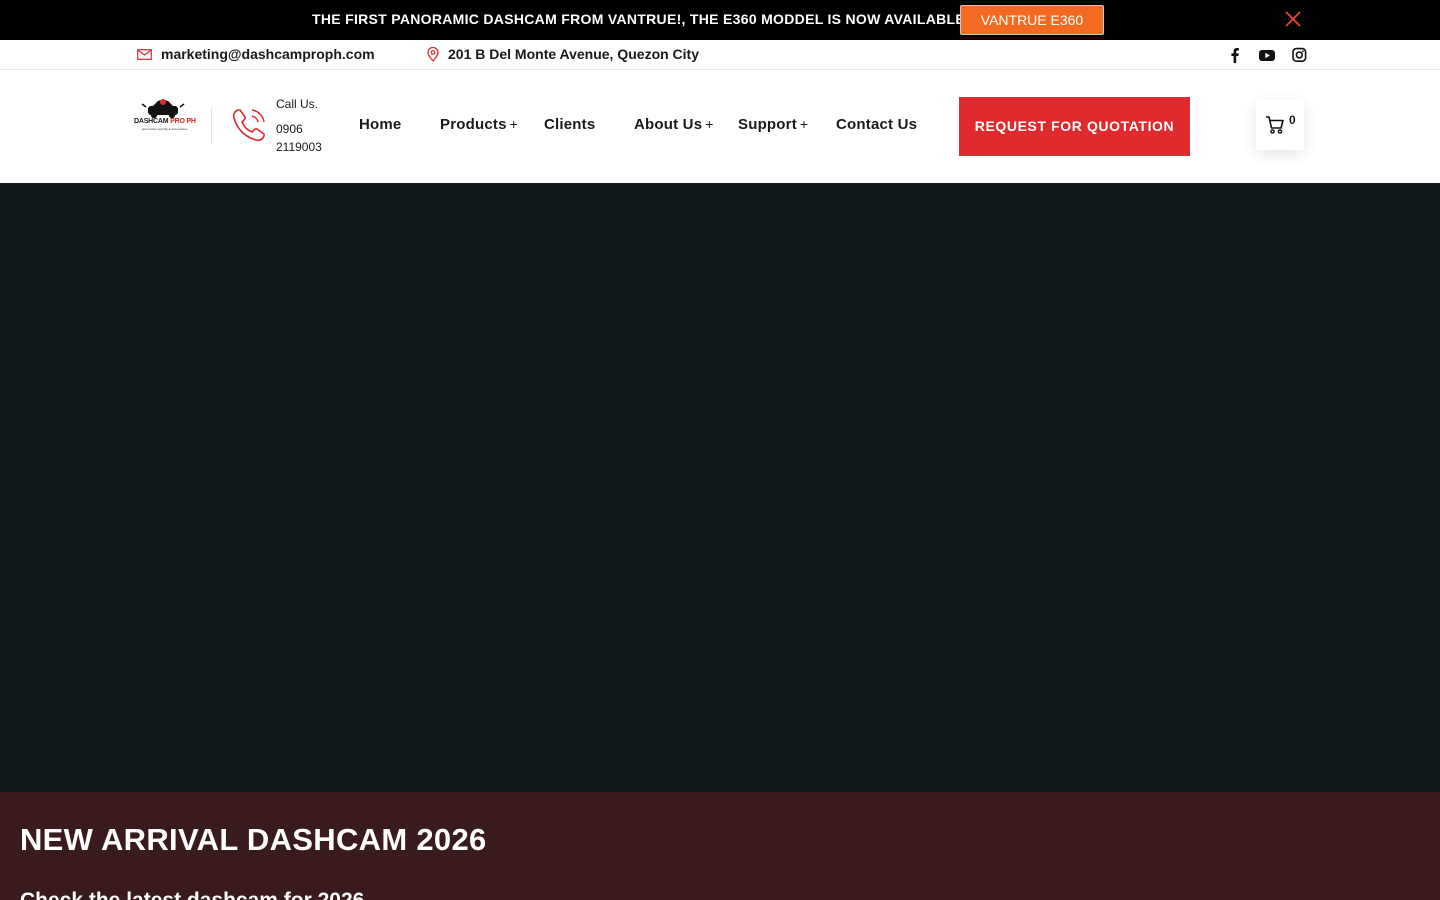 Image resolution: width=1440 pixels, height=900 pixels. What do you see at coordinates (574, 54) in the screenshot?
I see `address-text: 201 B Del Monte Avenue, Quezon City` at bounding box center [574, 54].